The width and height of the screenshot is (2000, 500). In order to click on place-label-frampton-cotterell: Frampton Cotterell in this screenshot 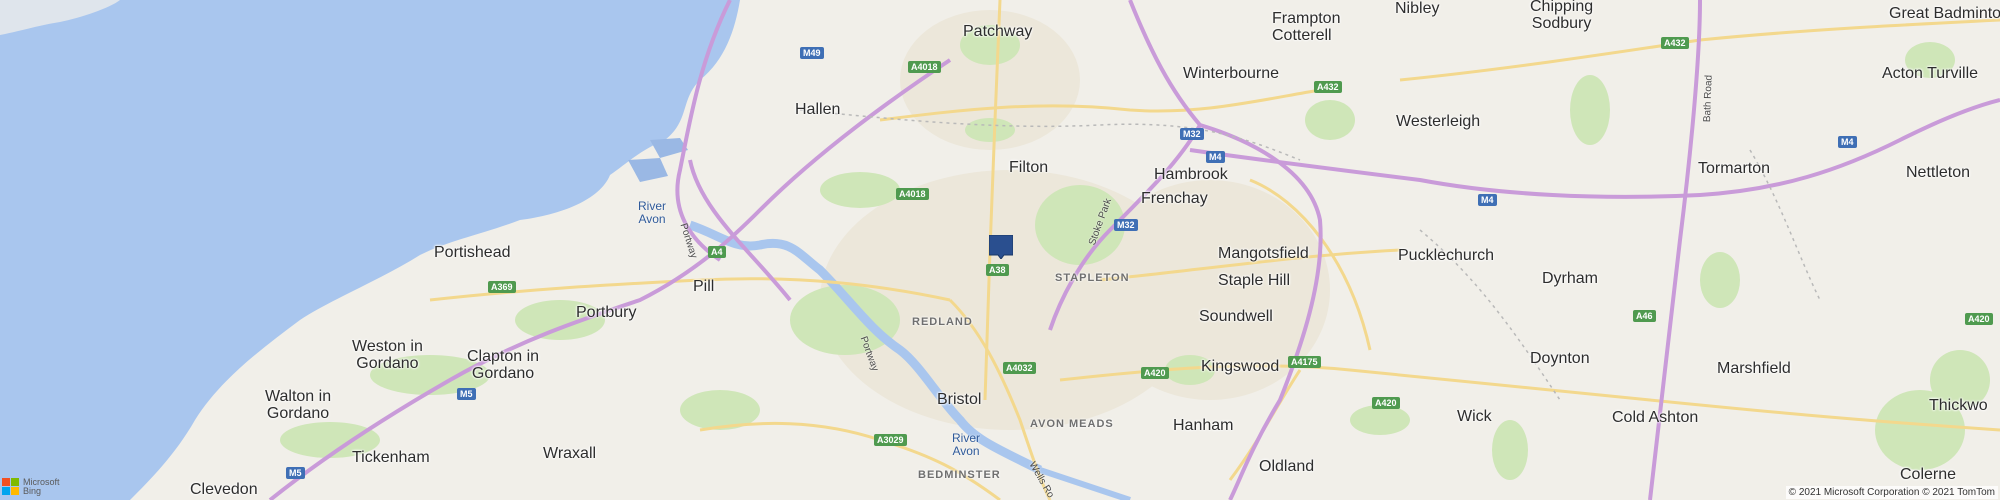, I will do `click(1306, 27)`.